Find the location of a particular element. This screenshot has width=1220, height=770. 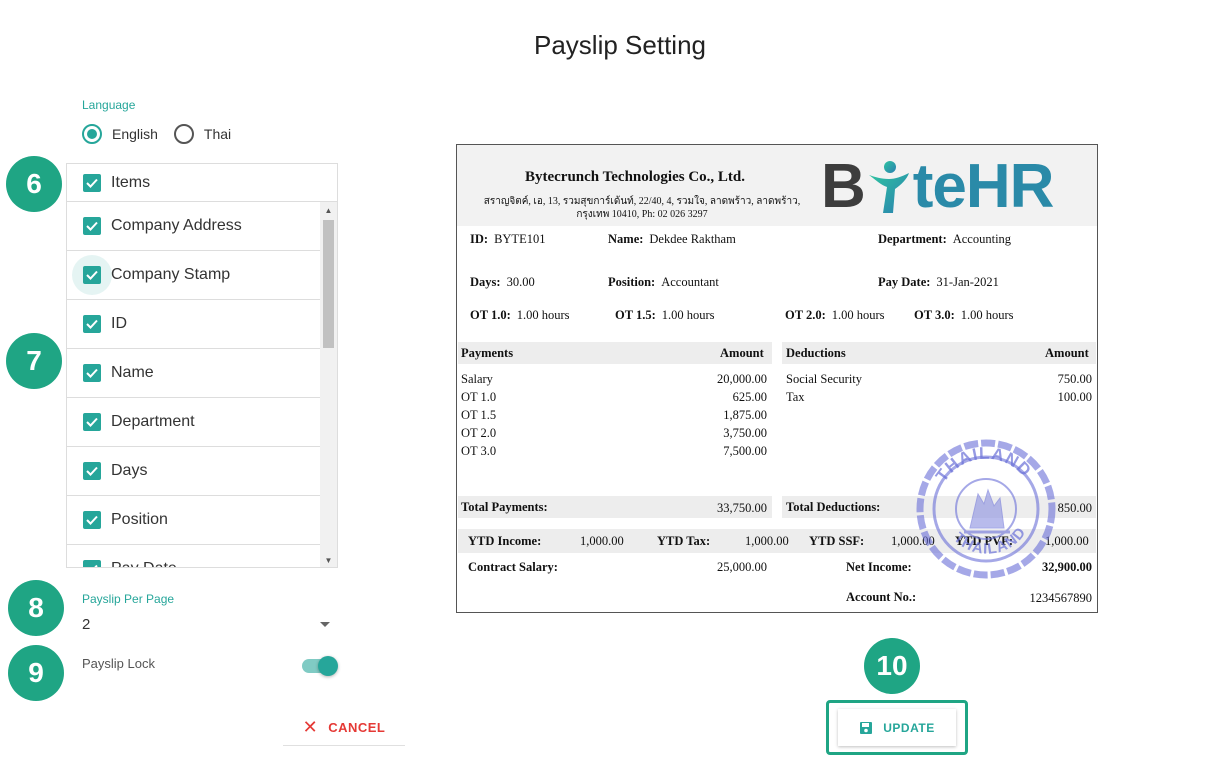

field-id: ID: BYTE101 is located at coordinates (507, 239).